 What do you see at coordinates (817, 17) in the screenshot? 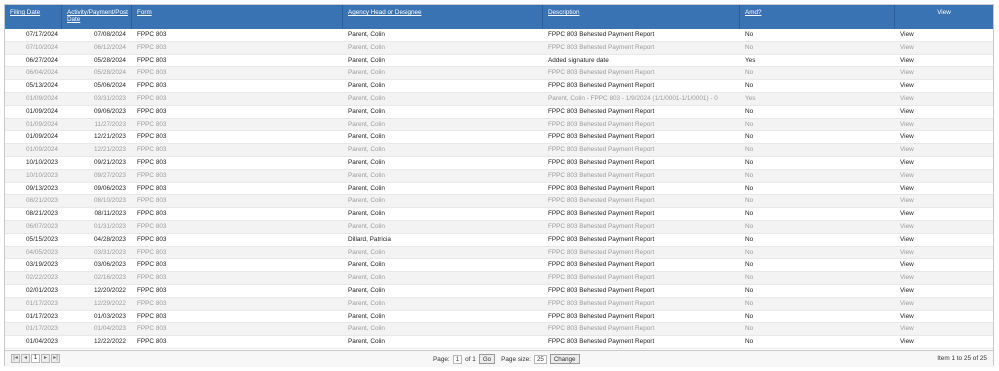
I see `column-header-amended: Amd?` at bounding box center [817, 17].